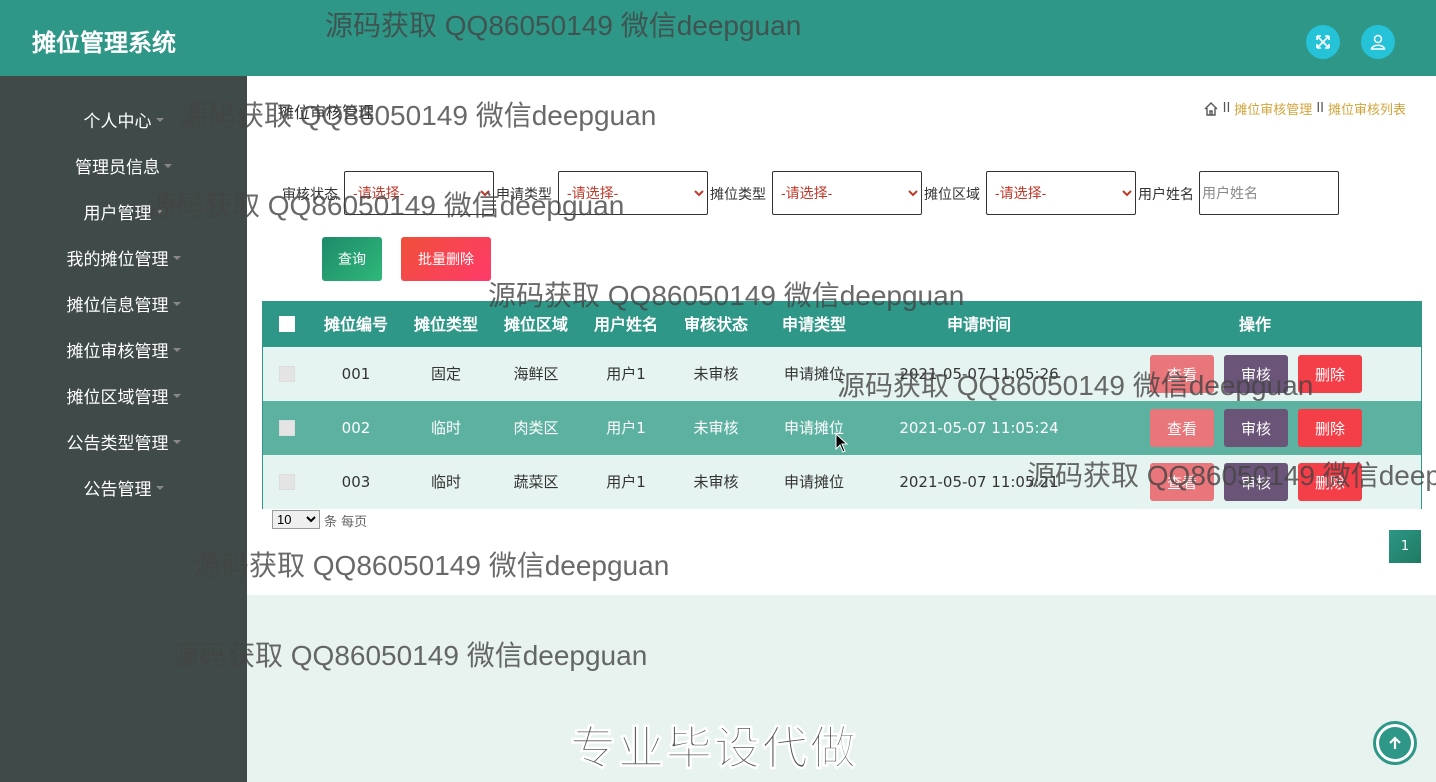 Image resolution: width=1436 pixels, height=782 pixels. Describe the element at coordinates (1166, 195) in the screenshot. I see `user-name-label: 用户姓名` at that location.